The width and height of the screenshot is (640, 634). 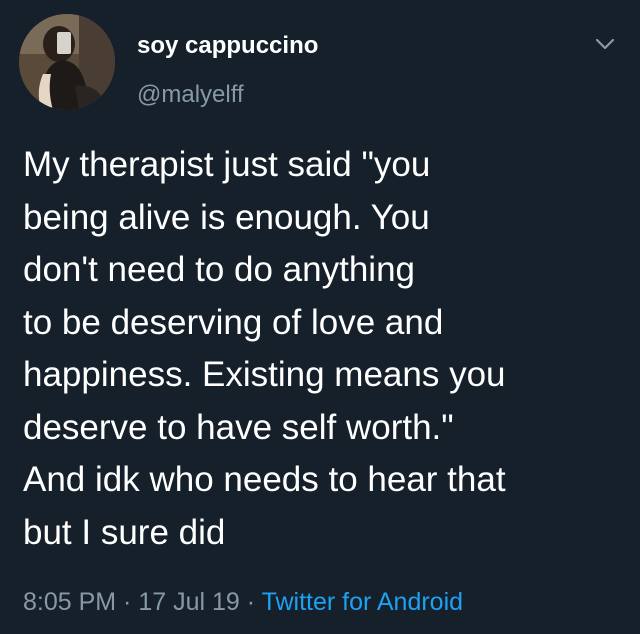 I want to click on tweet-text-line: deserve to have self worth.", so click(x=238, y=427).